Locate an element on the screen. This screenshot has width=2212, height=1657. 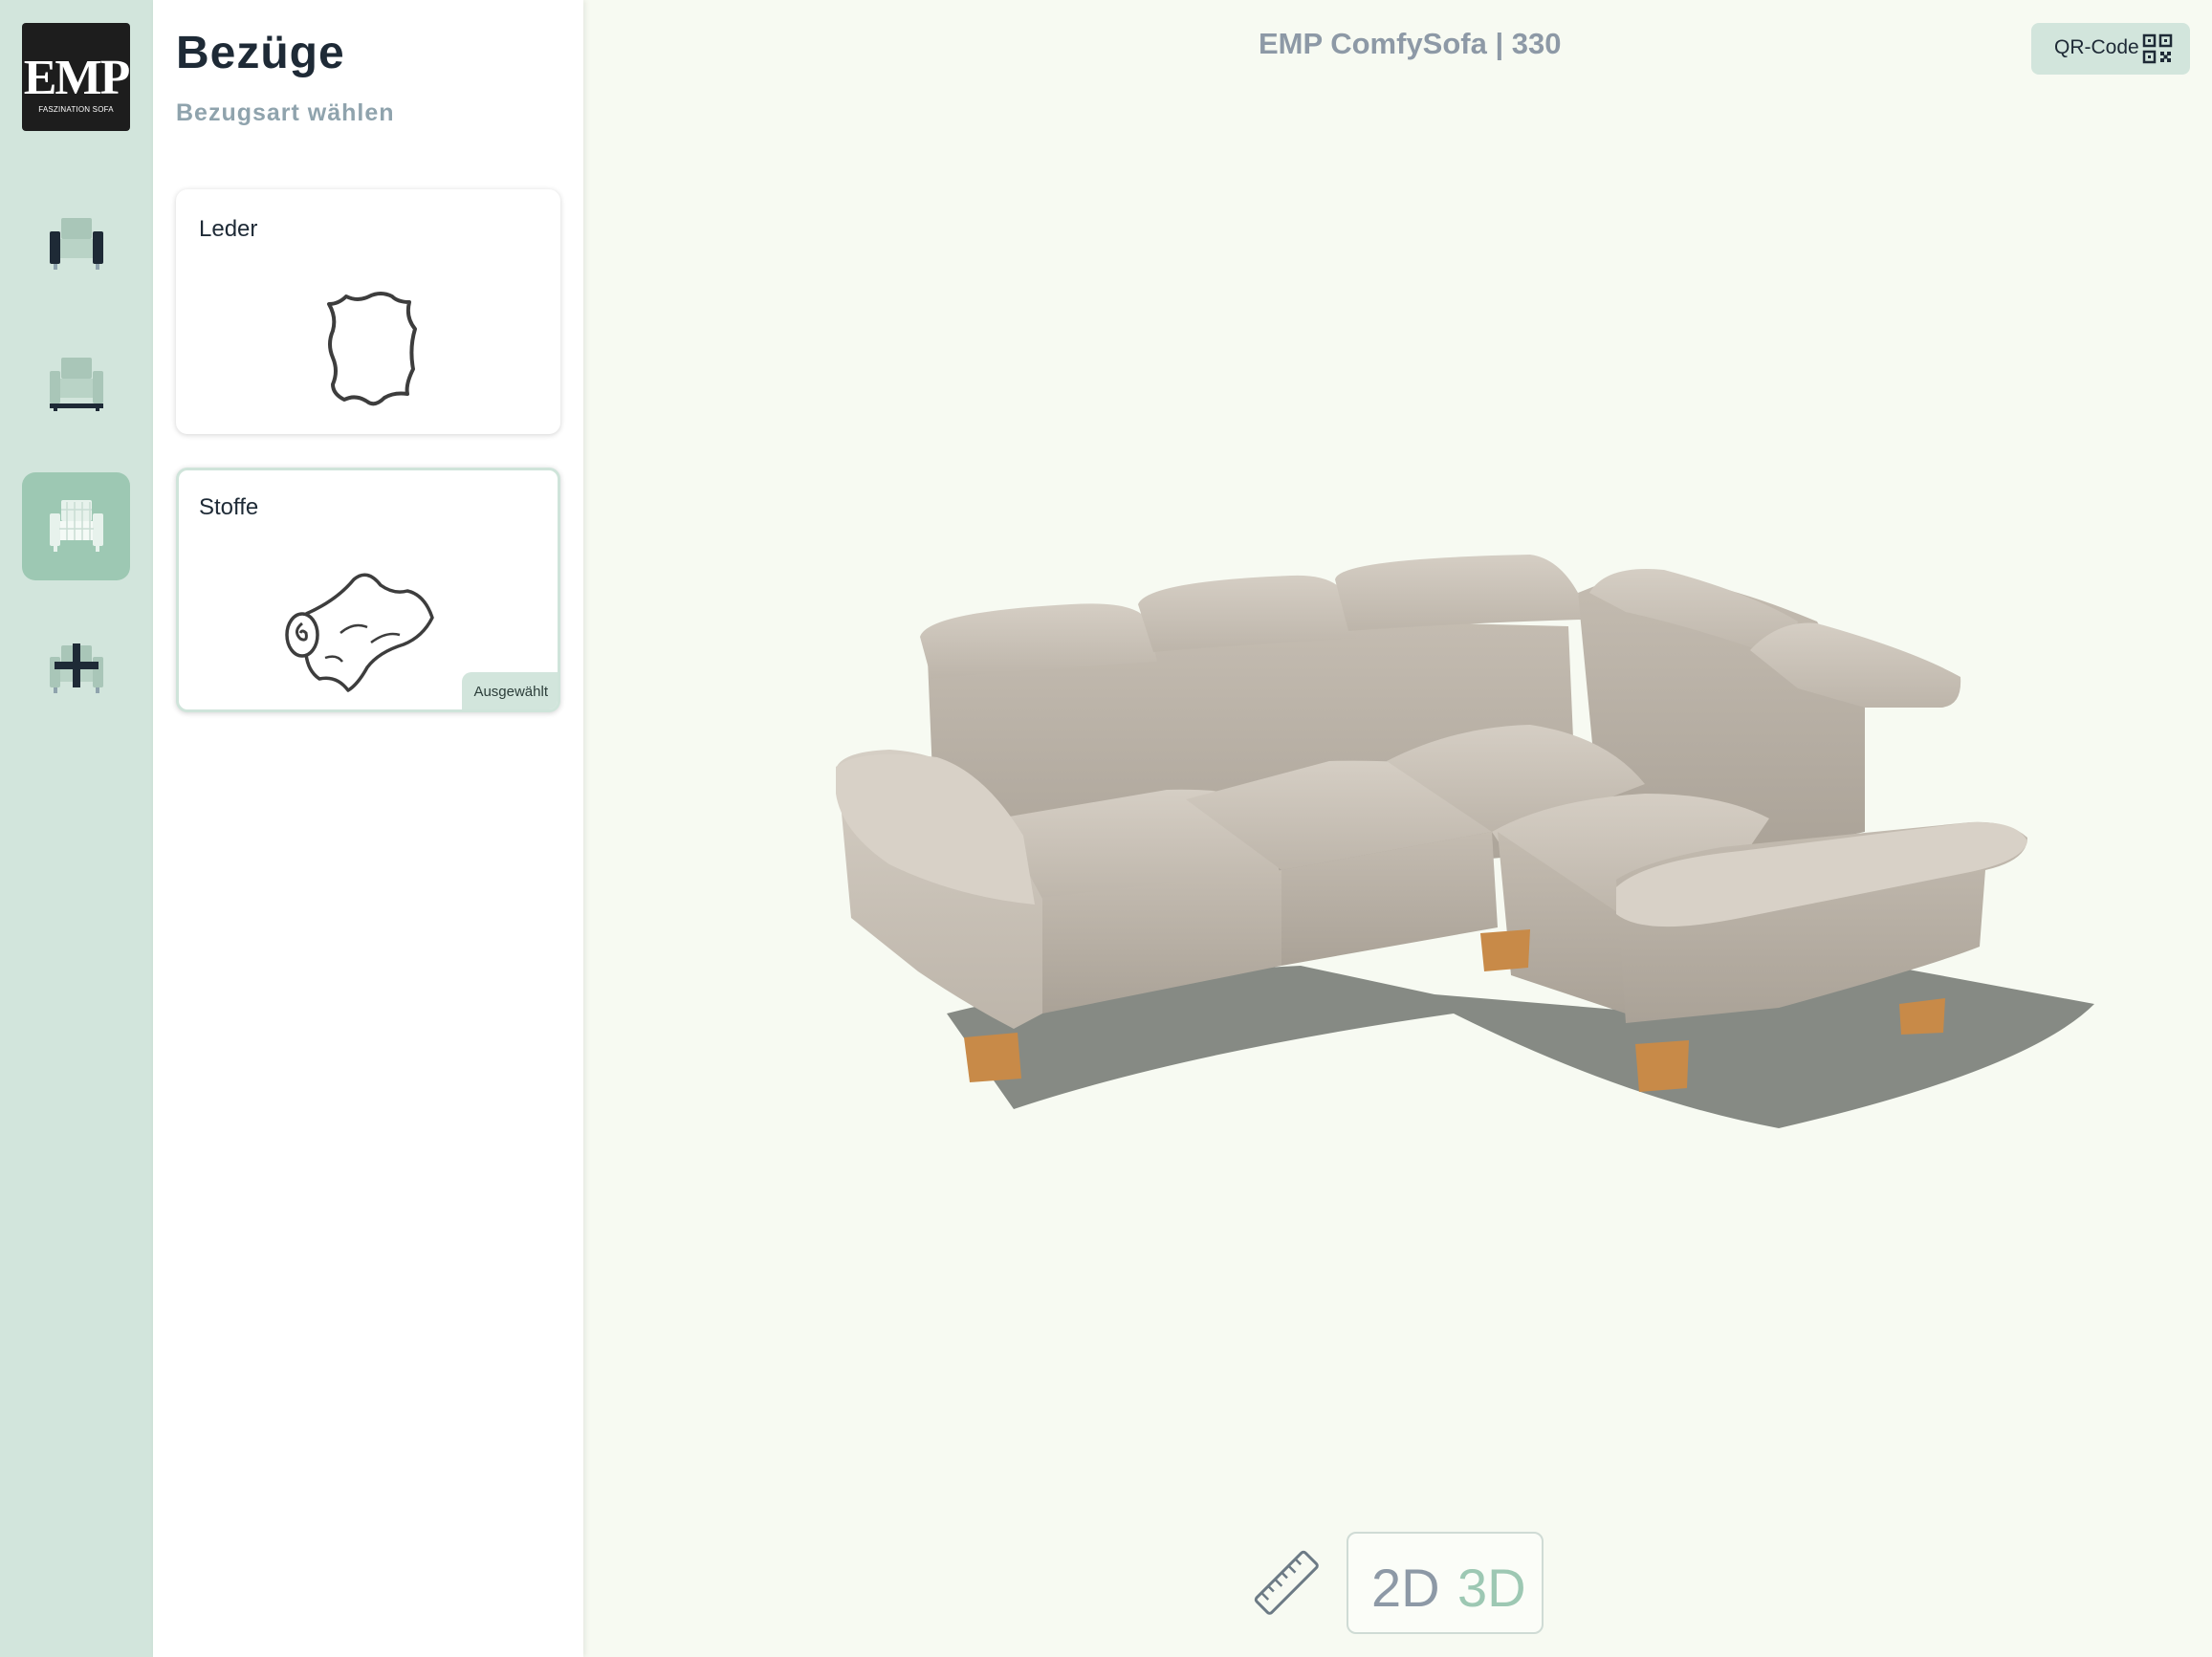
selected-badge: Ausgewählt is located at coordinates (510, 690).